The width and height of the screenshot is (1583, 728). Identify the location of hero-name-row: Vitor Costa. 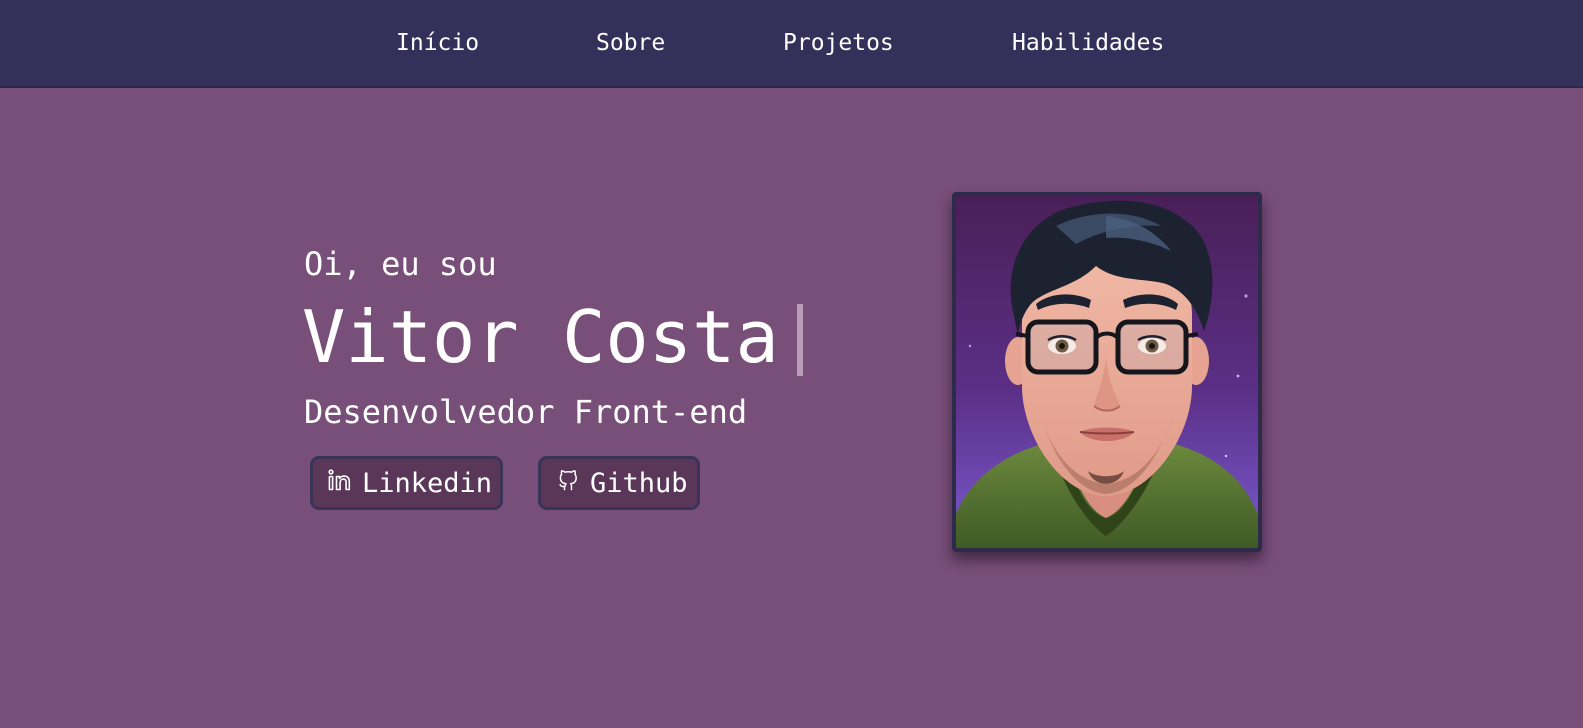
(552, 337).